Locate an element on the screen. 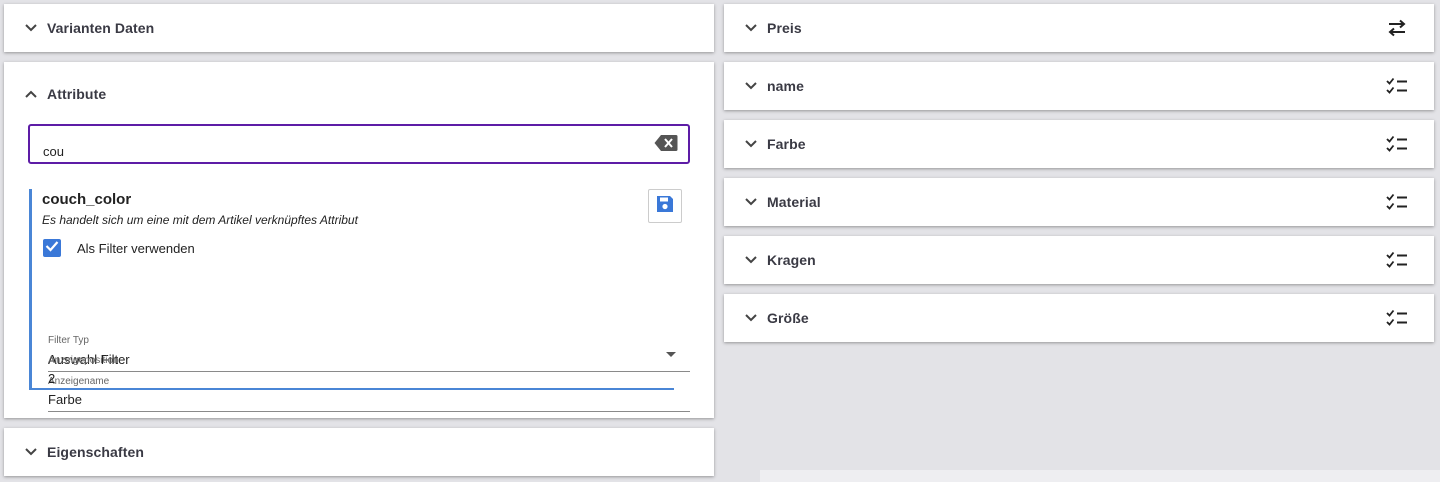  attribute-name: couch_color is located at coordinates (87, 199).